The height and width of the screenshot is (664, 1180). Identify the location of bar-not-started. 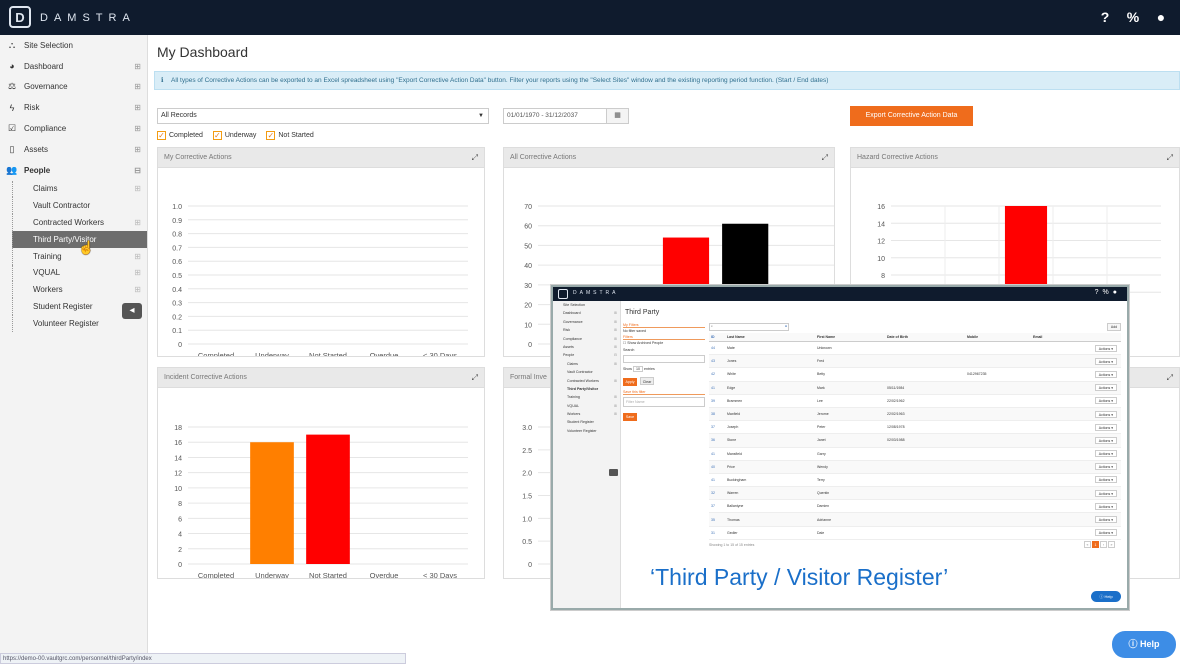
(328, 499).